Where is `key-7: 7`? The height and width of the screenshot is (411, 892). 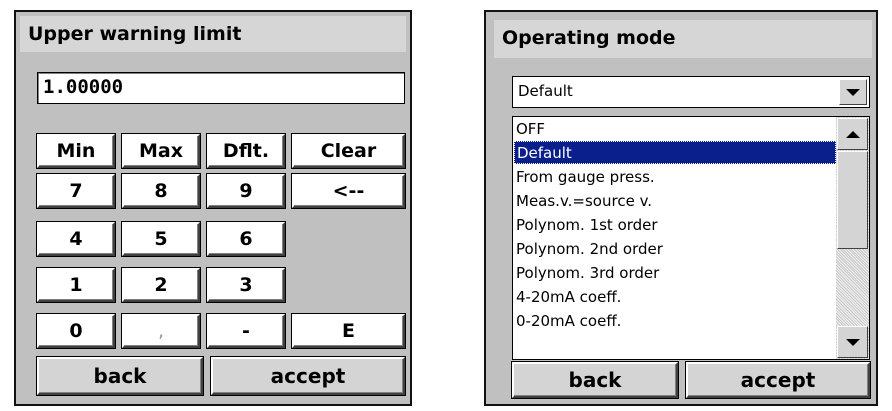 key-7: 7 is located at coordinates (76, 191).